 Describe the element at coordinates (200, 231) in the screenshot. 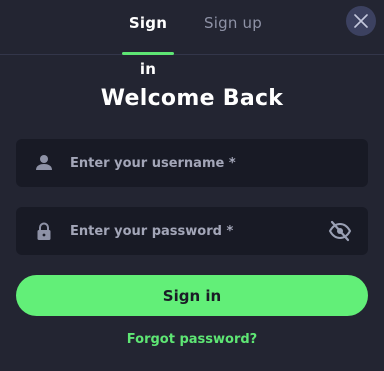

I see `password-input` at that location.